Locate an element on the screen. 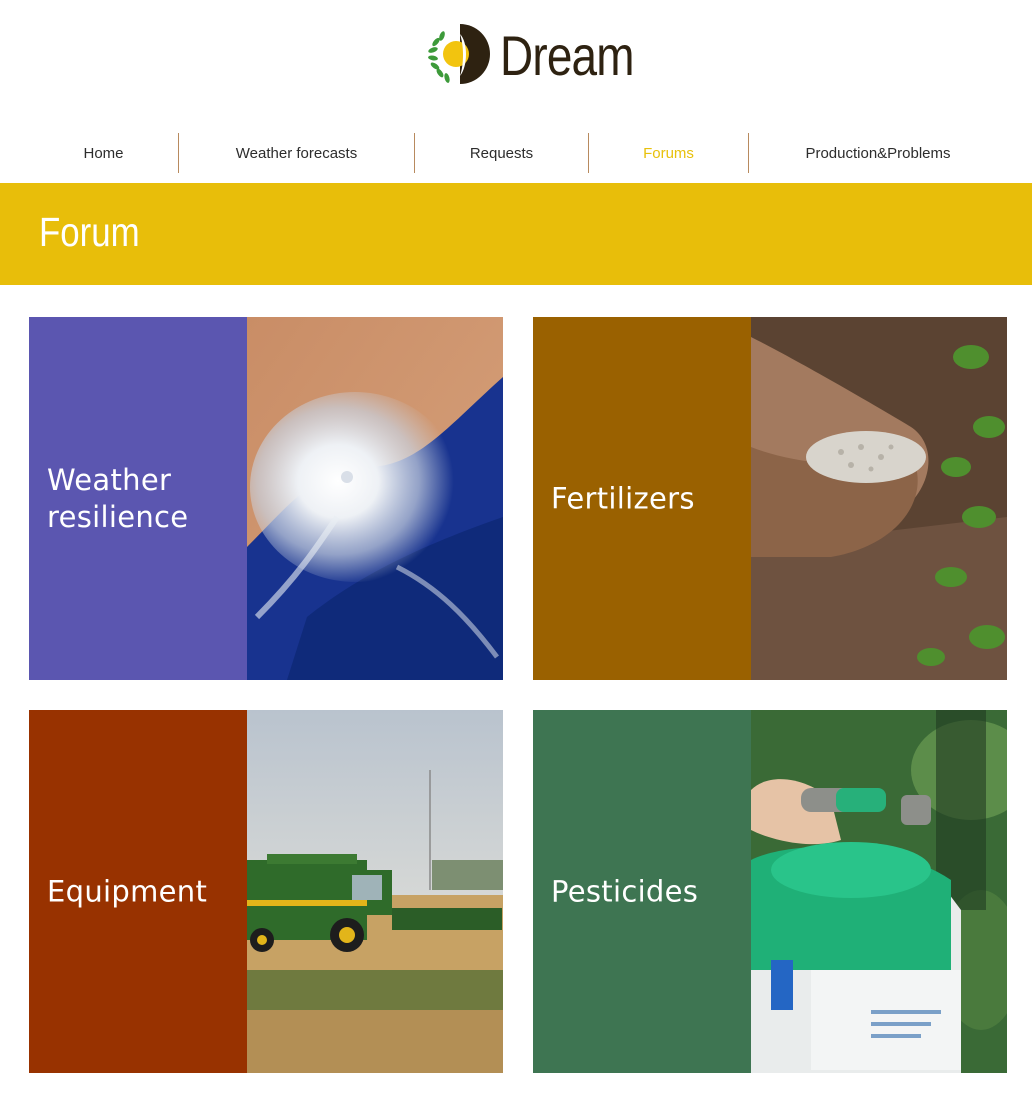  card-color-block: Fertilizers is located at coordinates (642, 498).